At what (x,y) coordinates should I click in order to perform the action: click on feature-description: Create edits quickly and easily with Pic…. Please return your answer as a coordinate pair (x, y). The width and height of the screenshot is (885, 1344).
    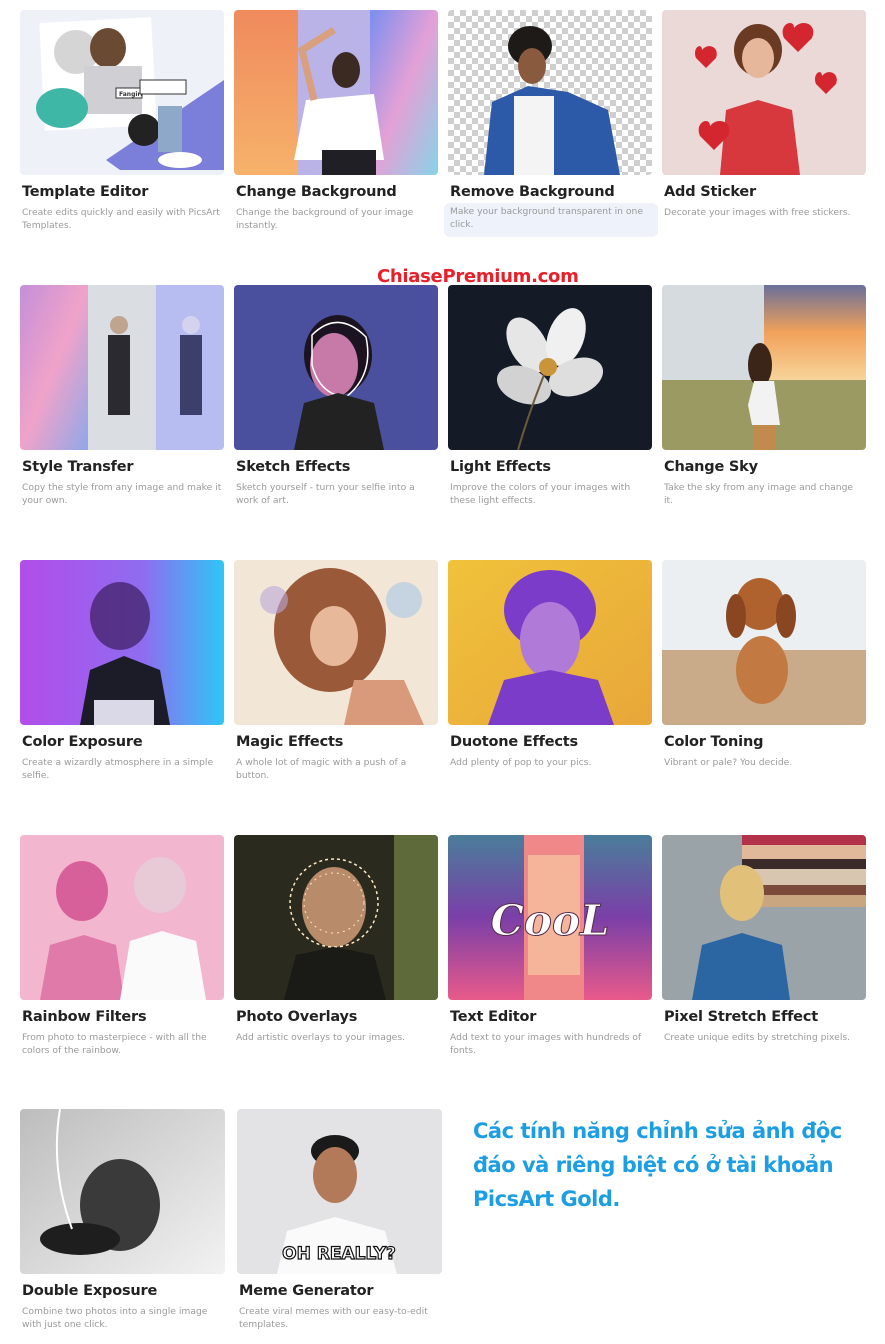
    Looking at the image, I should click on (121, 219).